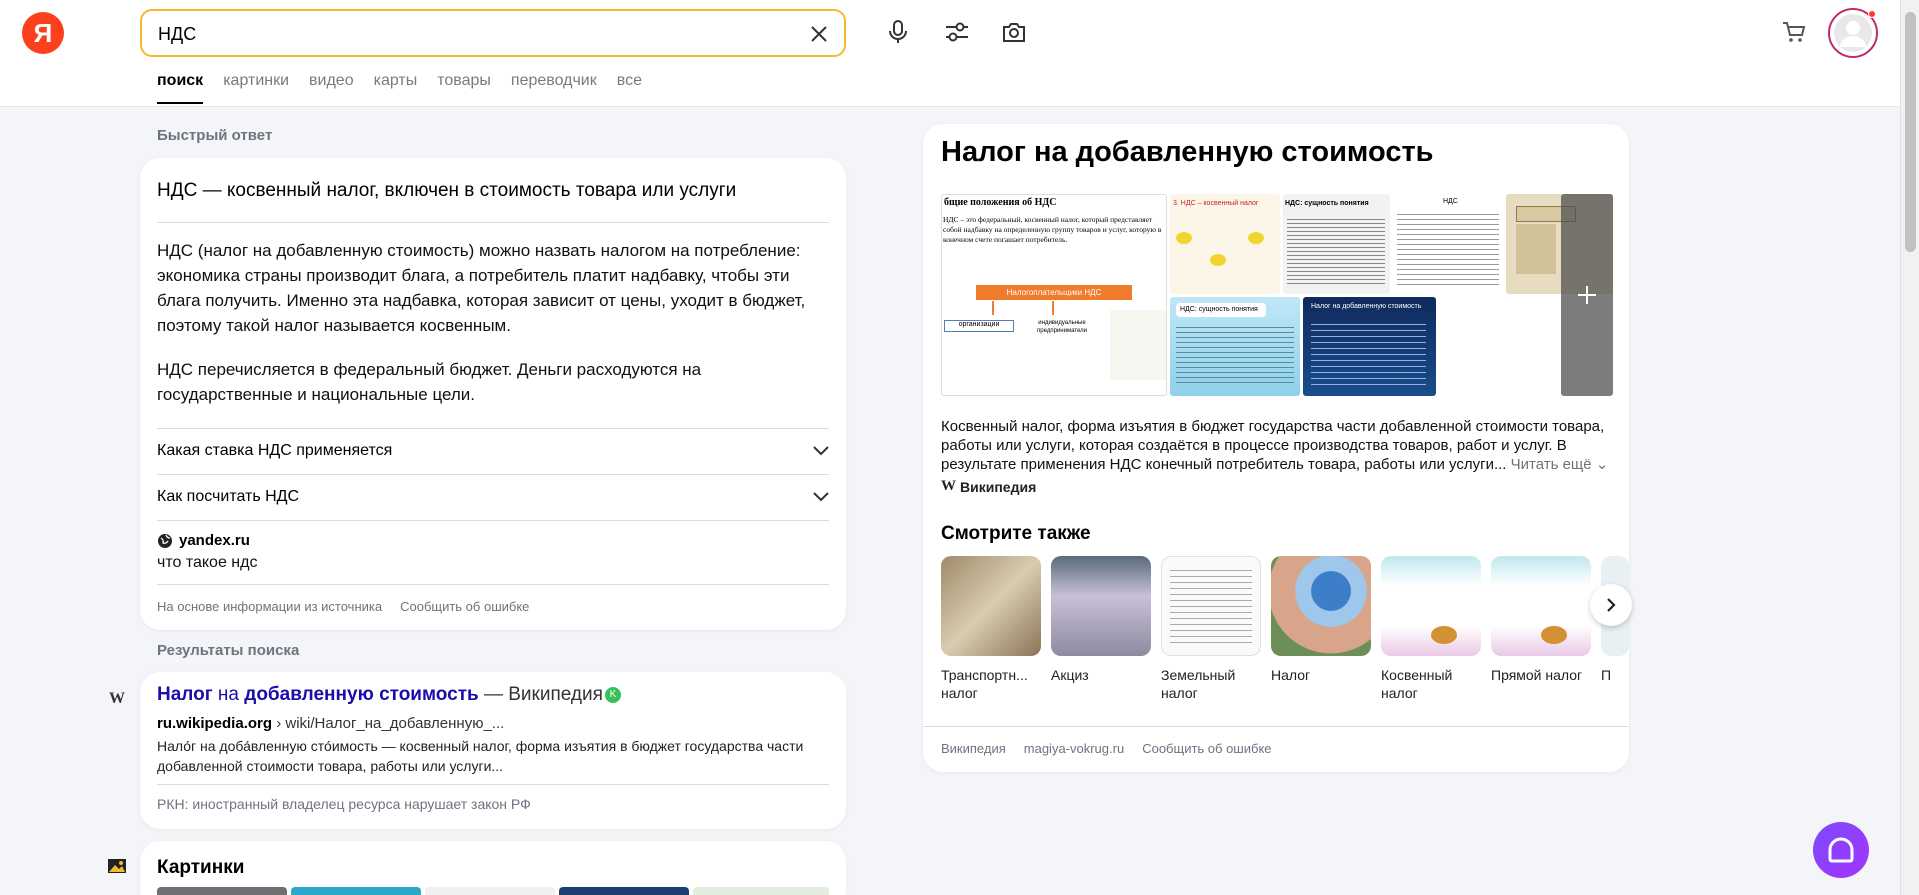 The image size is (1919, 895). What do you see at coordinates (1794, 32) in the screenshot?
I see `cart-button` at bounding box center [1794, 32].